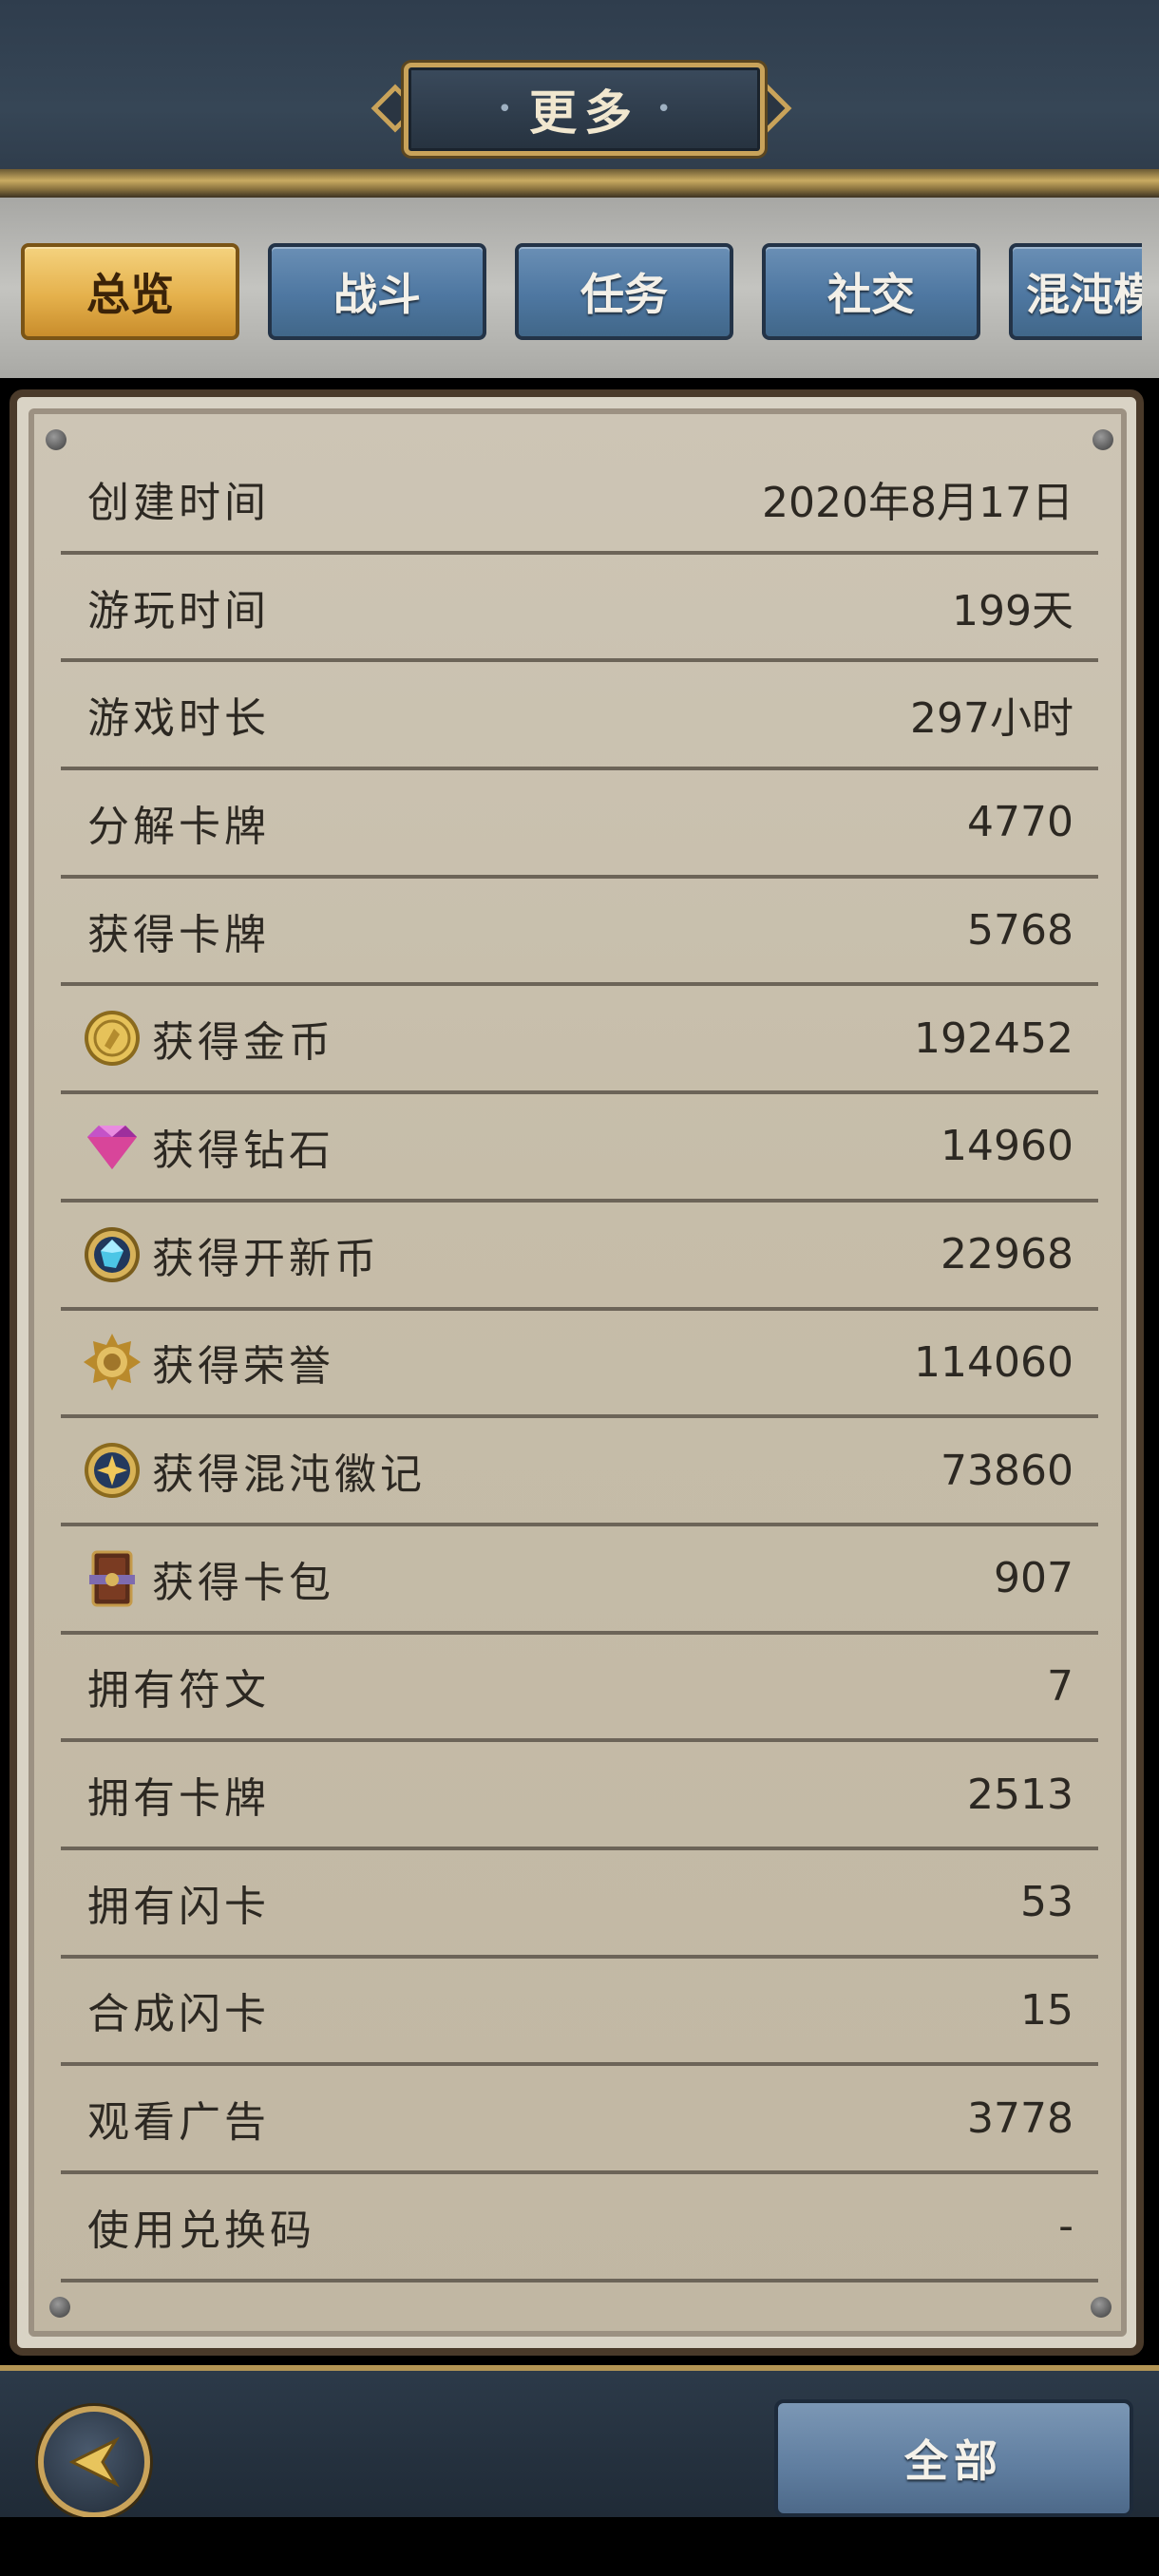 The height and width of the screenshot is (2576, 1159). Describe the element at coordinates (579, 824) in the screenshot. I see `stat-row: 分解卡牌 4770` at that location.